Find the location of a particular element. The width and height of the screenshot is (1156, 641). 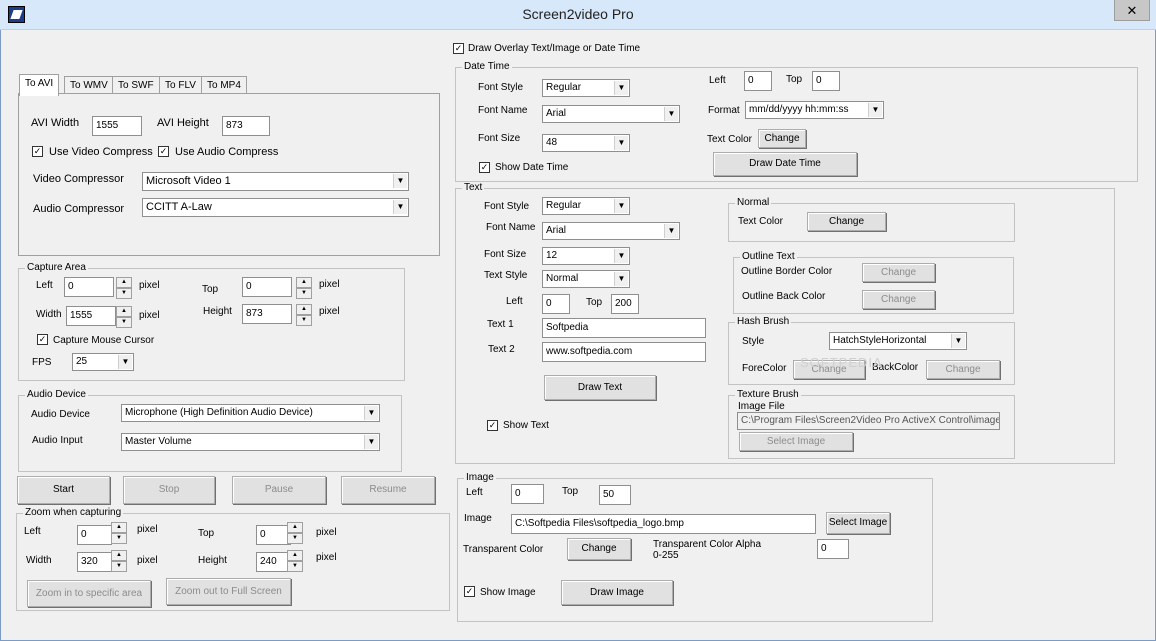

zoom-width-spinner: ▲ ▼ is located at coordinates (119, 561).